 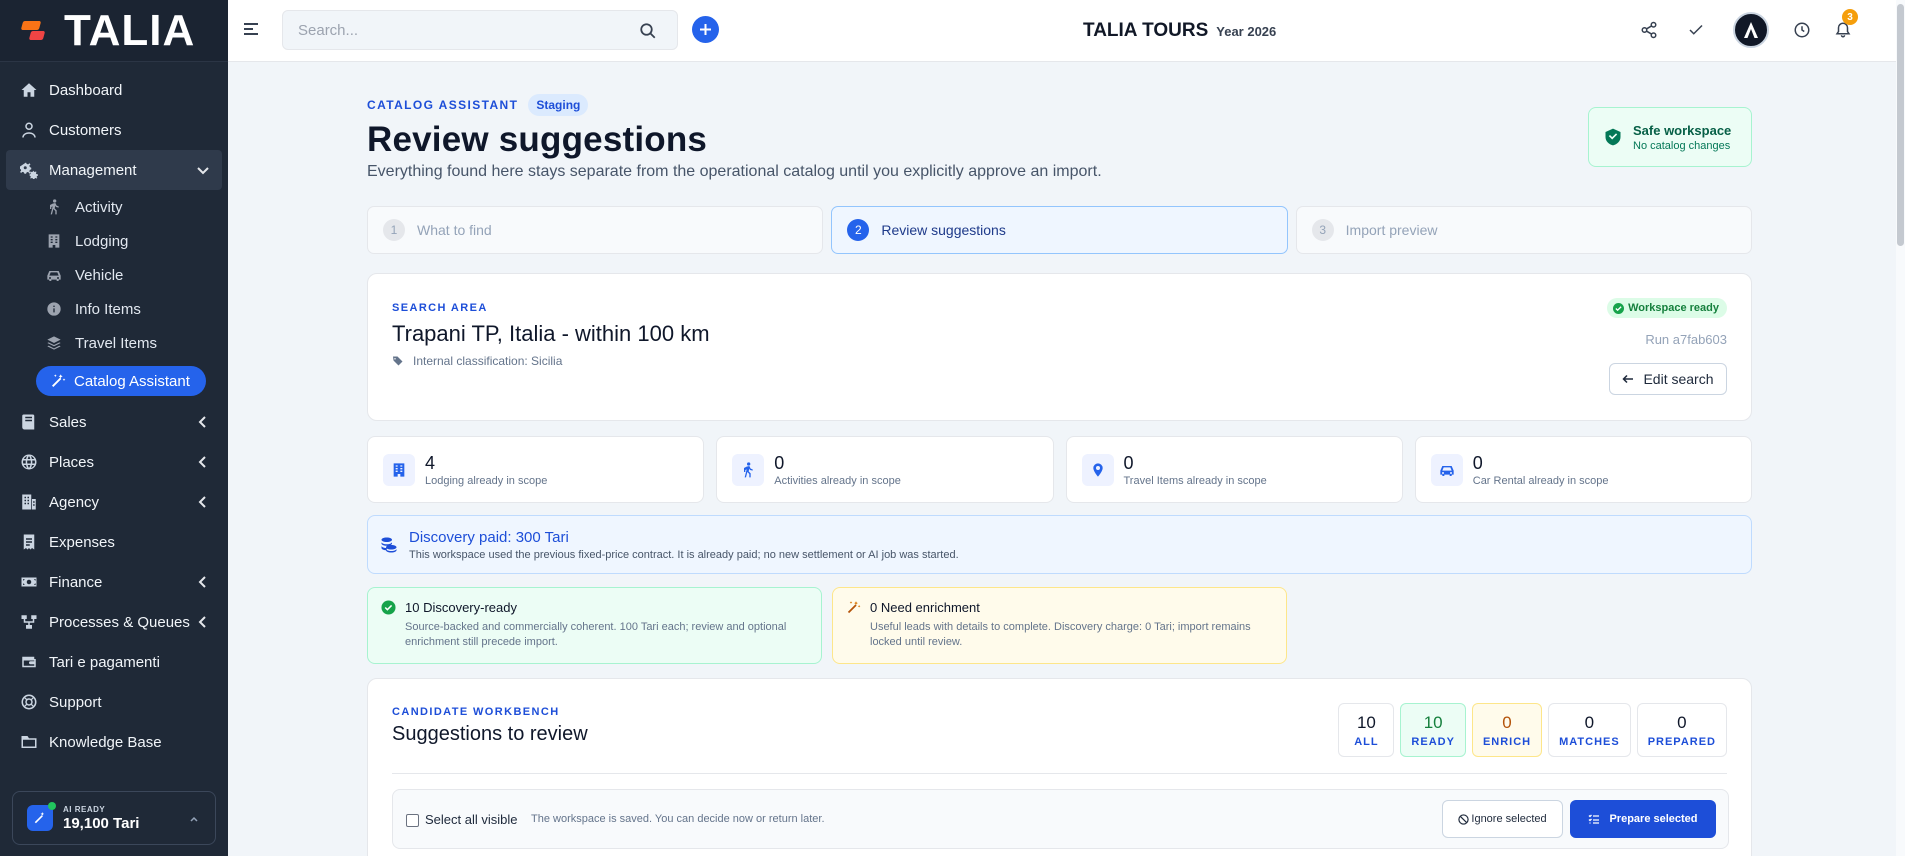 I want to click on sidebar-subitem-travel-items: Travel Items, so click(x=114, y=343).